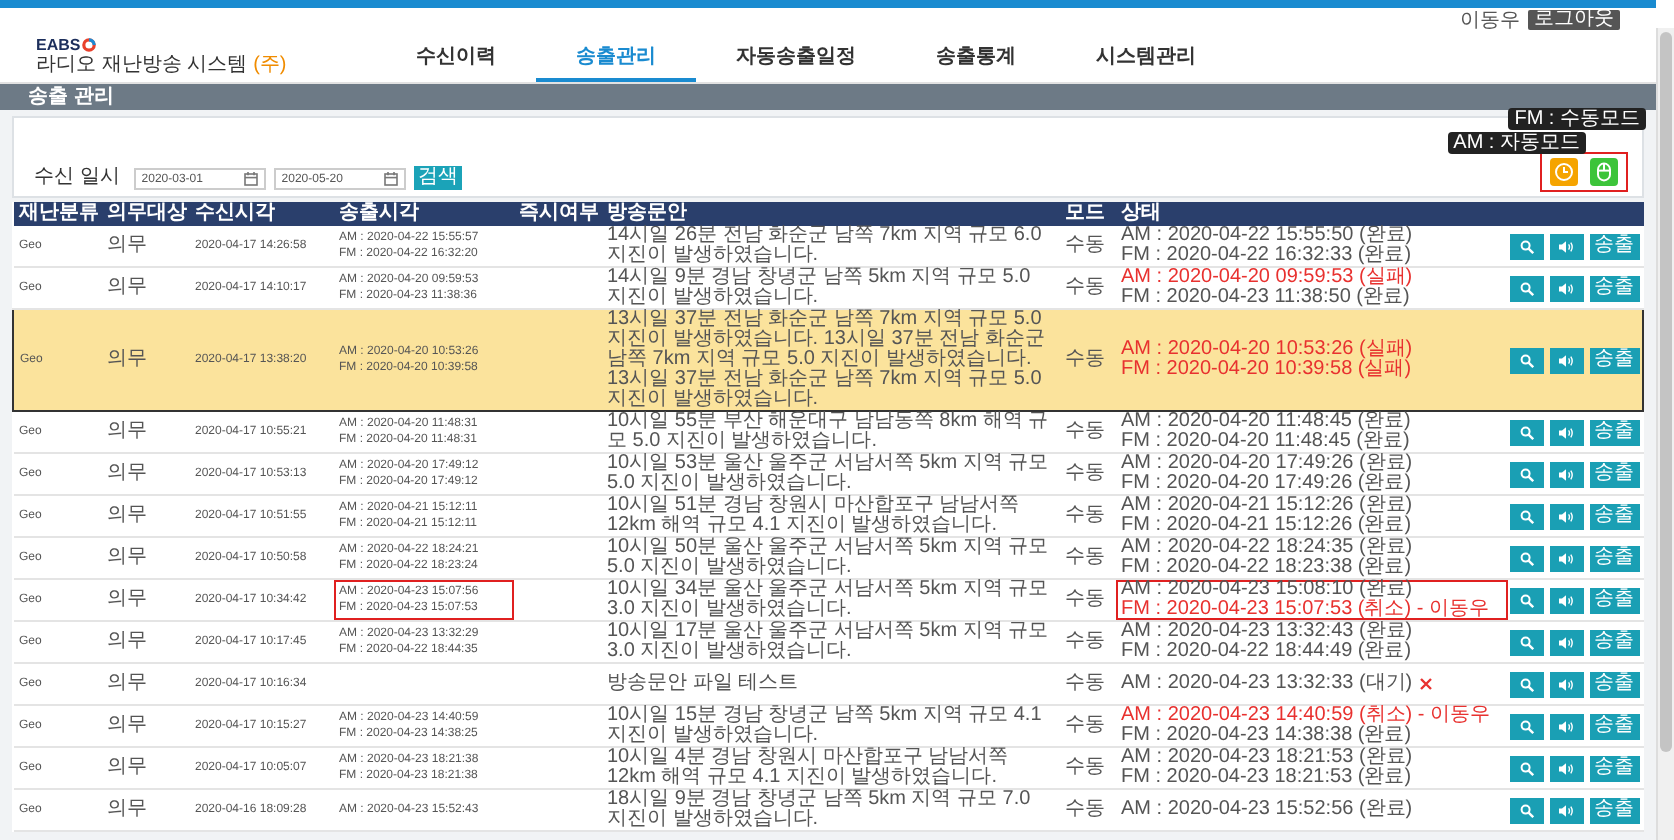 Image resolution: width=1674 pixels, height=840 pixels. Describe the element at coordinates (250, 179) in the screenshot. I see `calendar-icon` at that location.